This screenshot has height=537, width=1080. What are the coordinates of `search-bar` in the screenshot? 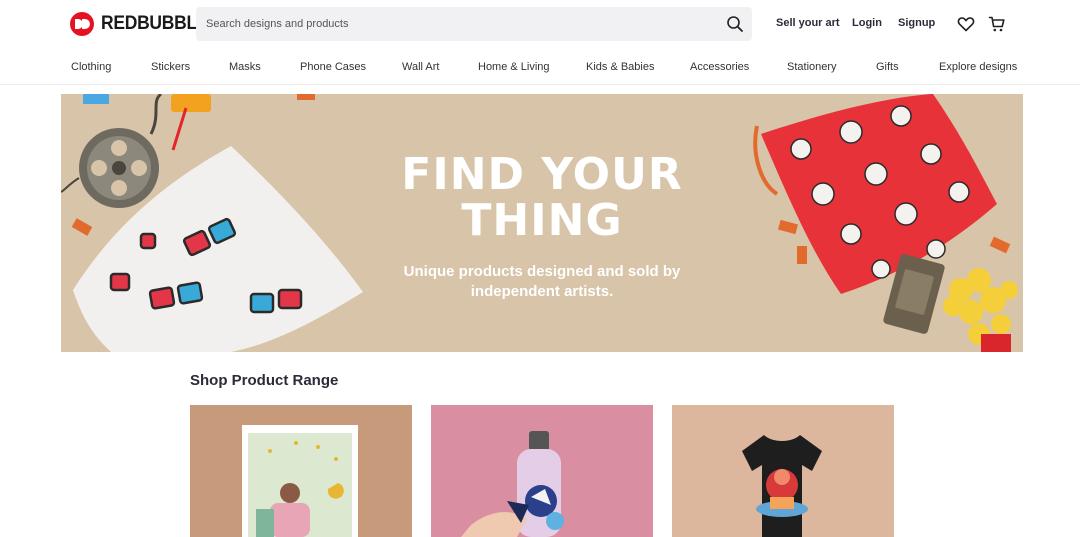 It's located at (474, 24).